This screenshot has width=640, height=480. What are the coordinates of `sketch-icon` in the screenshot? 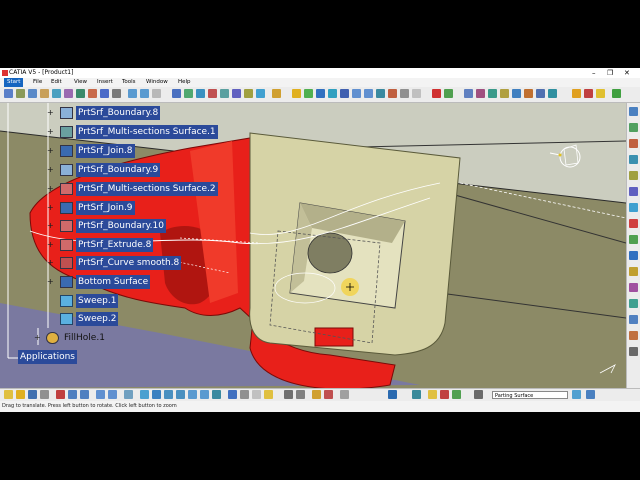 It's located at (20, 93).